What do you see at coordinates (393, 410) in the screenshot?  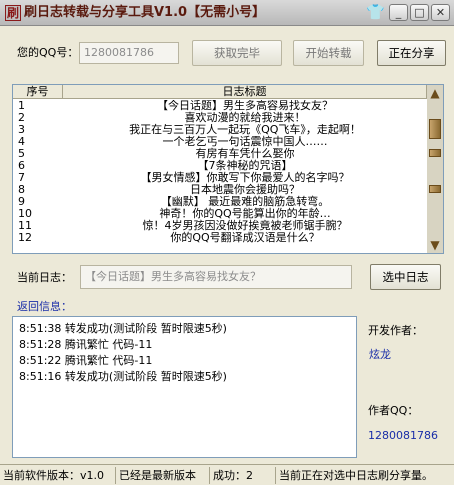 I see `author-qq-label: 作者QQ：` at bounding box center [393, 410].